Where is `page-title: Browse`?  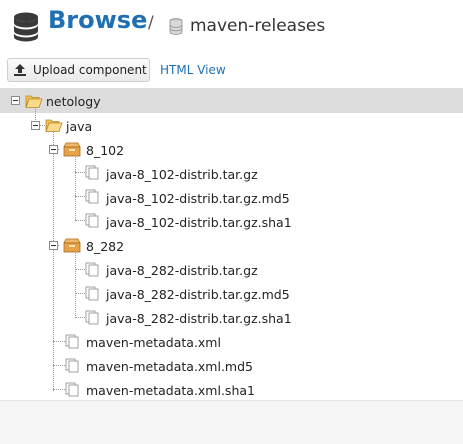 page-title: Browse is located at coordinates (98, 20).